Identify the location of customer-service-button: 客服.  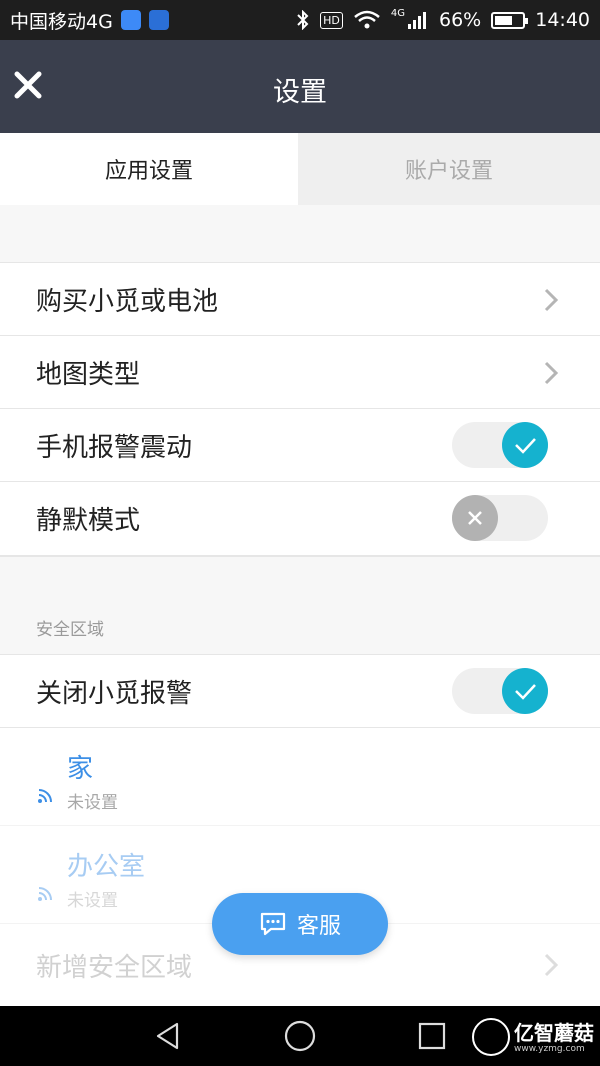
(300, 924).